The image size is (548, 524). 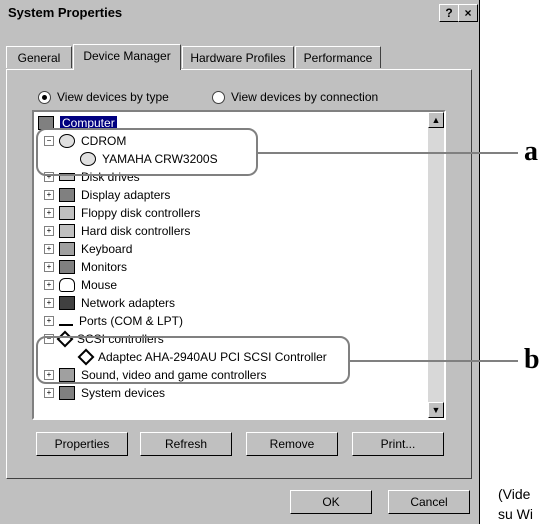 I want to click on tree-item-keyboard: + Keyboard, so click(x=88, y=249).